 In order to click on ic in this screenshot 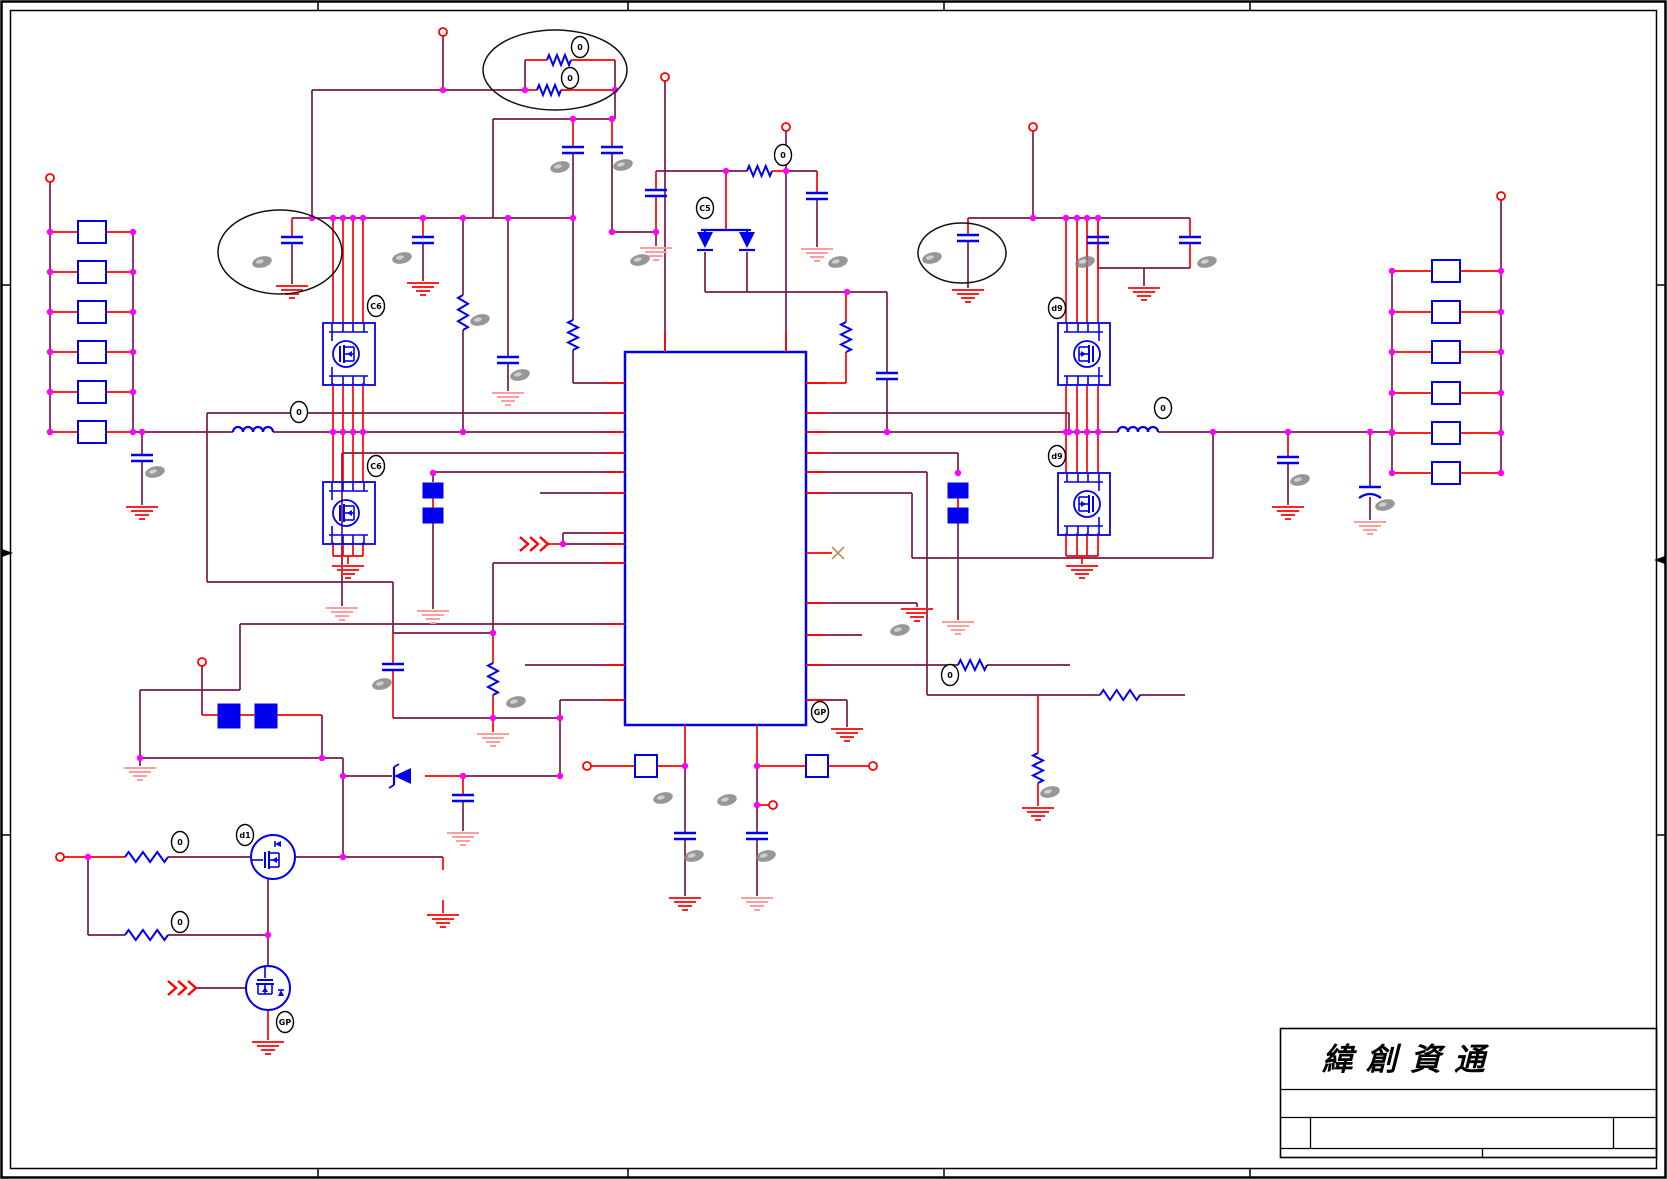, I will do `click(715, 538)`.